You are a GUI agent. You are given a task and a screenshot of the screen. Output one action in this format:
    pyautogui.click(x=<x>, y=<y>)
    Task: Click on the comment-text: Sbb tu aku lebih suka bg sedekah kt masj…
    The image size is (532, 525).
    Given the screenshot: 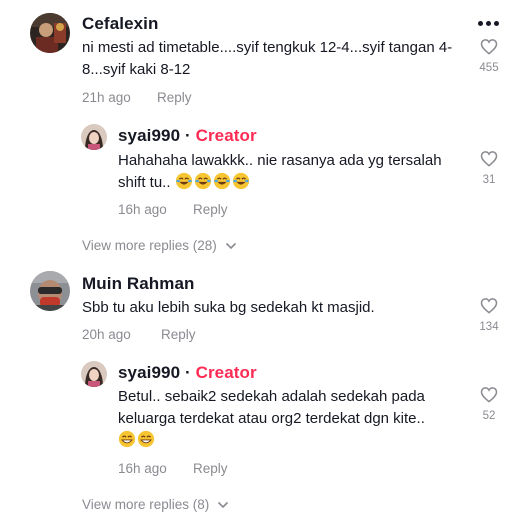 What is the action you would take?
    pyautogui.click(x=228, y=307)
    